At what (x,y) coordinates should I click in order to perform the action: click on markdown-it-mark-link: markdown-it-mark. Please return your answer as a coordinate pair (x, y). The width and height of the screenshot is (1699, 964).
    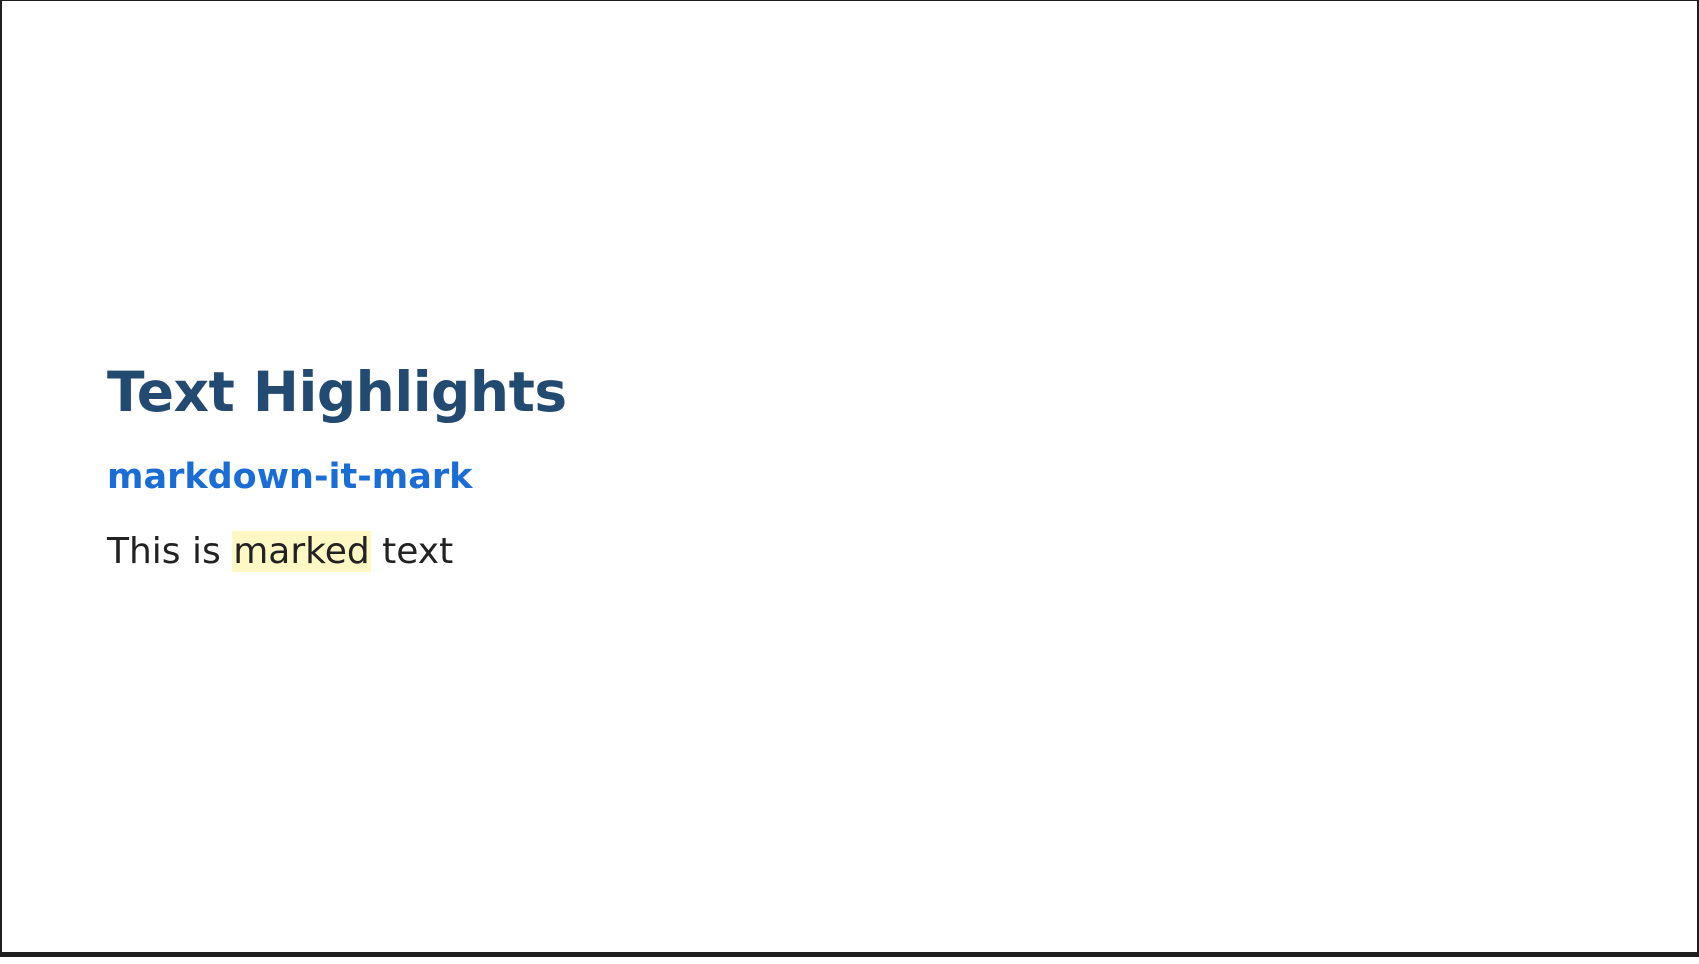
    Looking at the image, I should click on (289, 477).